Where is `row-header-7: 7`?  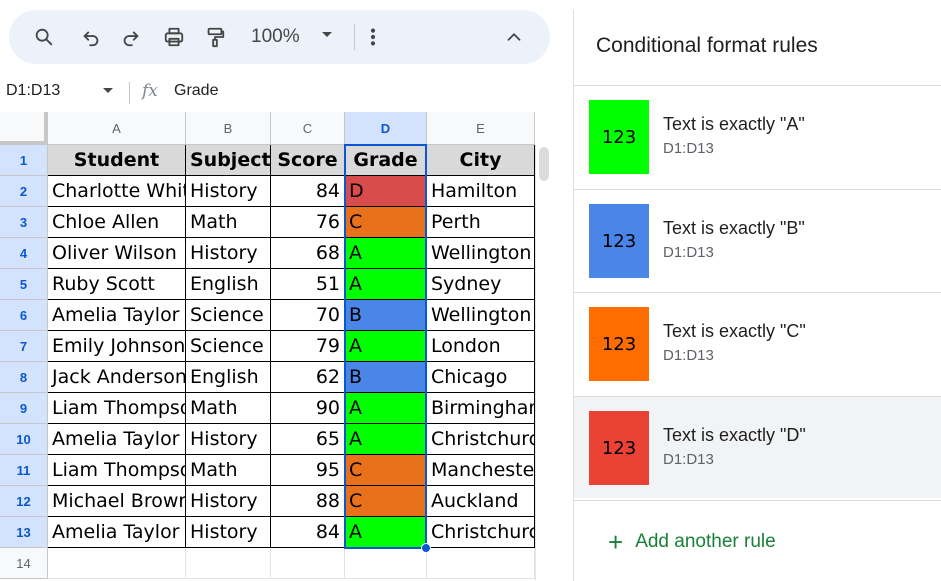
row-header-7: 7 is located at coordinates (24, 346).